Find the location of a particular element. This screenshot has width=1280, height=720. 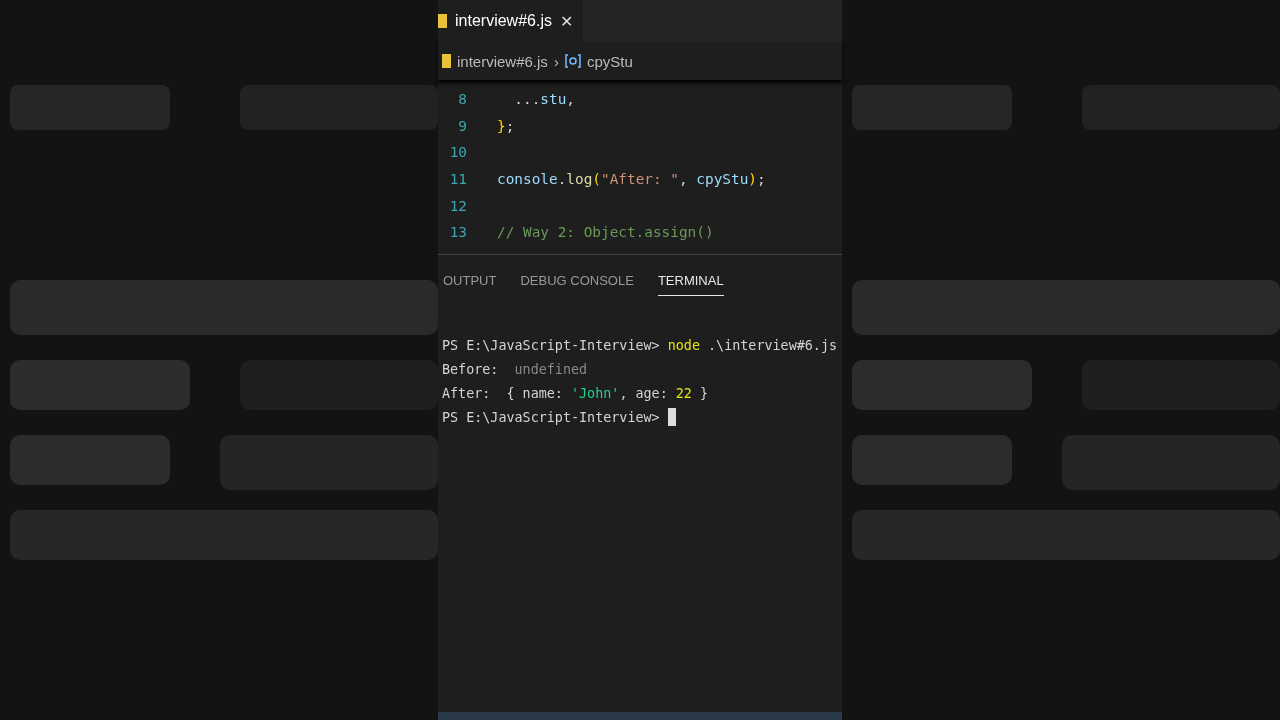

panel-tab: OUTPUT is located at coordinates (470, 283).